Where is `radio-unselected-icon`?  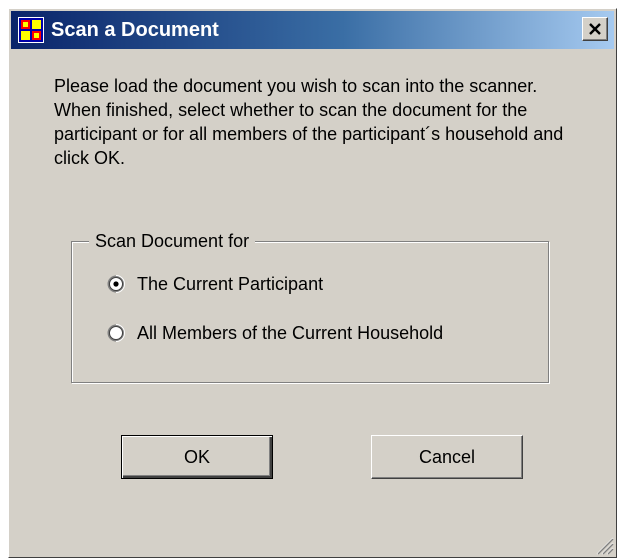 radio-unselected-icon is located at coordinates (116, 333).